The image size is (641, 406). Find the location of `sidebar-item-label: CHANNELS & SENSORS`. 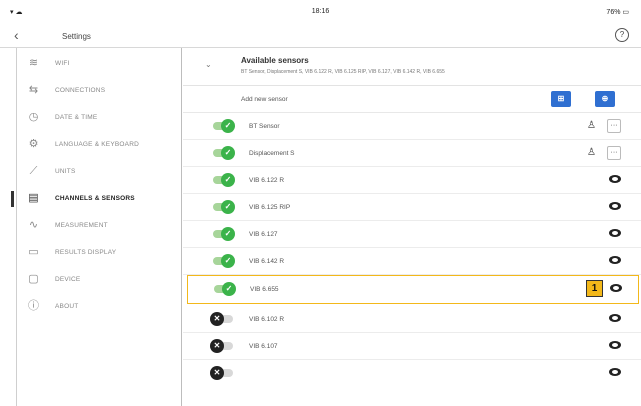

sidebar-item-label: CHANNELS & SENSORS is located at coordinates (95, 198).